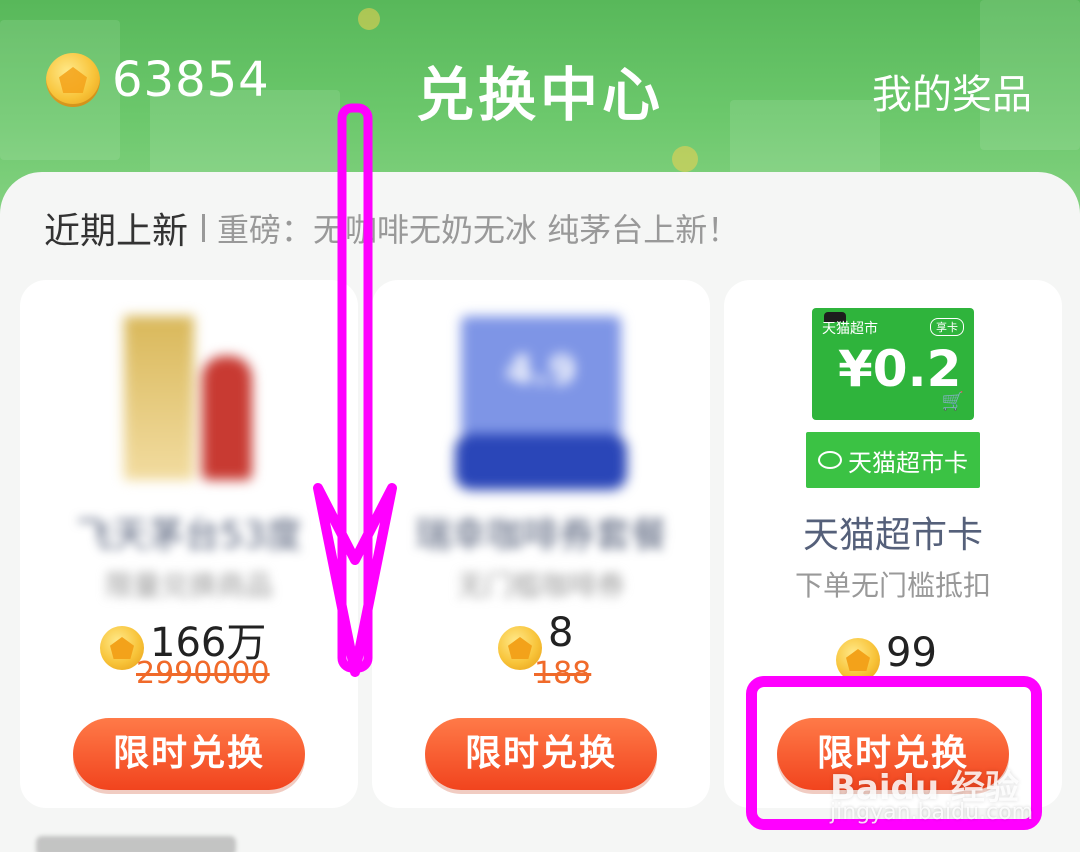  Describe the element at coordinates (136, 844) in the screenshot. I see `next-section-hint` at that location.